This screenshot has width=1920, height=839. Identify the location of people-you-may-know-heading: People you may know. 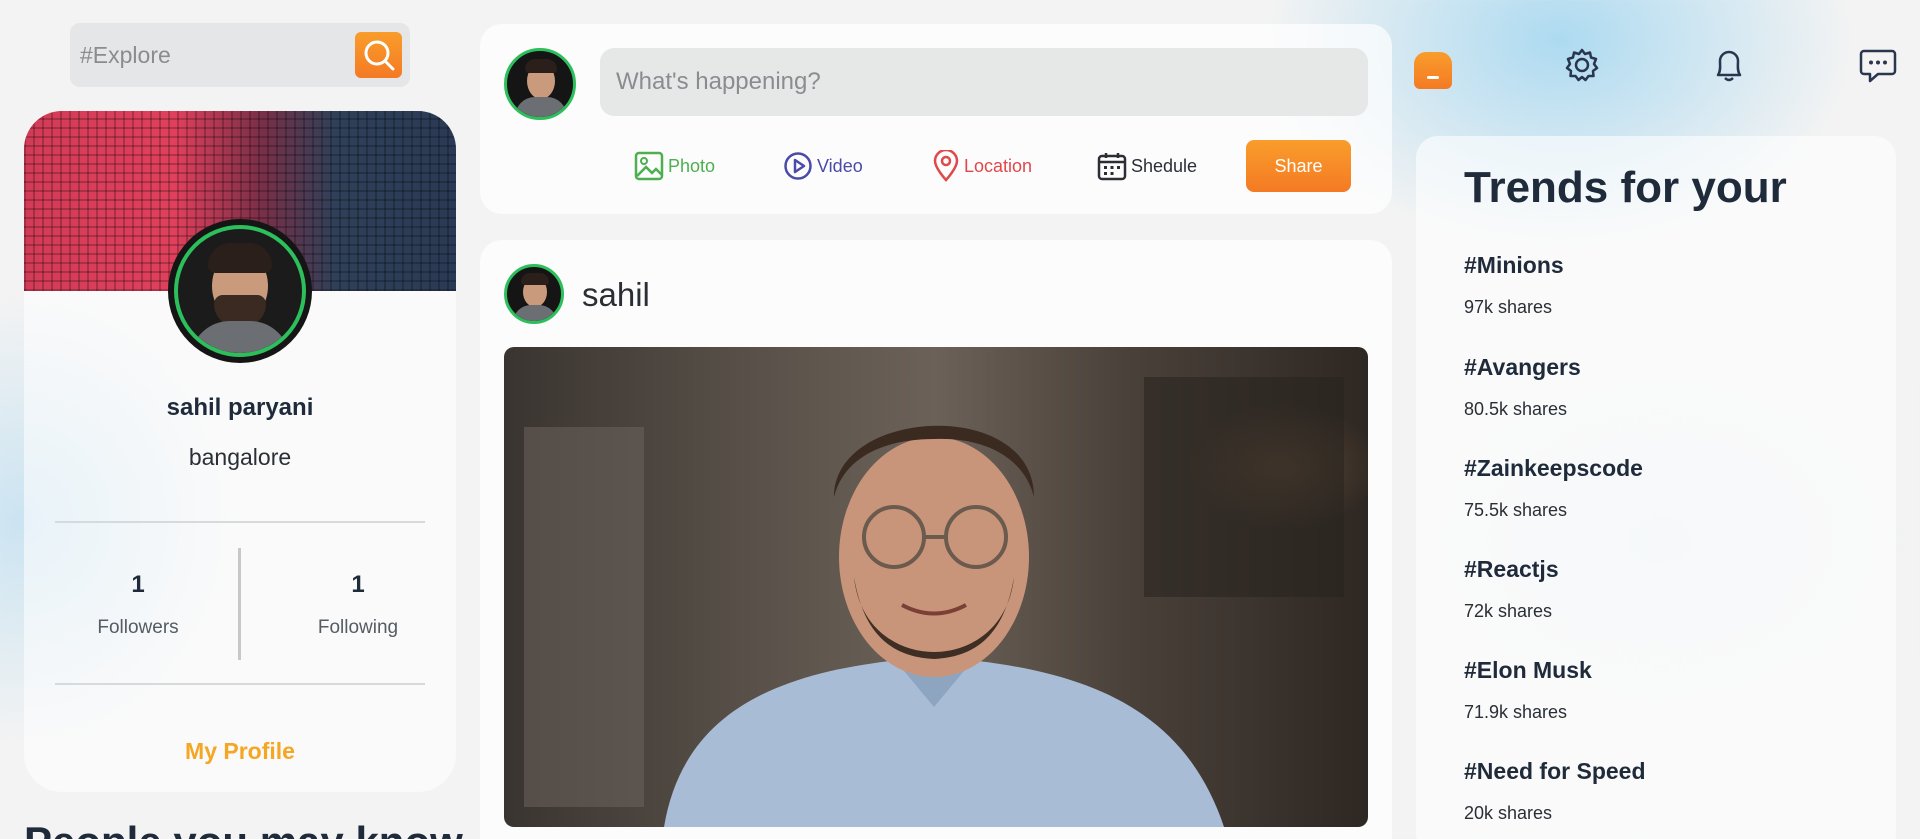
(243, 828).